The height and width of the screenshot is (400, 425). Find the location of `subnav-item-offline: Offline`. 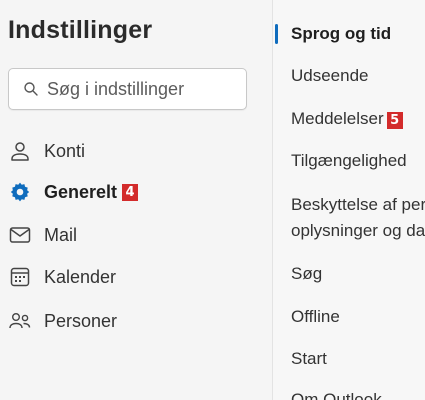

subnav-item-offline: Offline is located at coordinates (315, 317).